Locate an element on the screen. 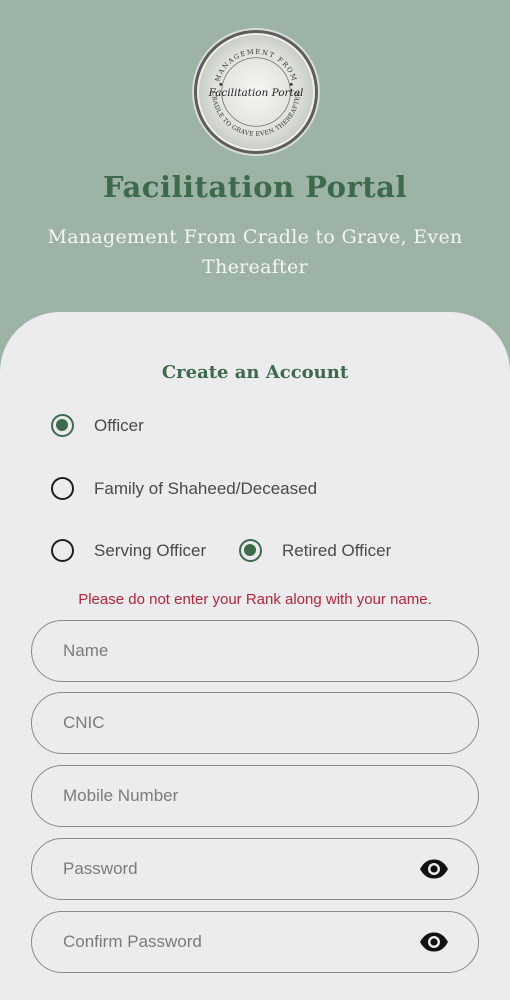 The height and width of the screenshot is (1000, 510). radio-serving-officer: Serving Officer is located at coordinates (128, 550).